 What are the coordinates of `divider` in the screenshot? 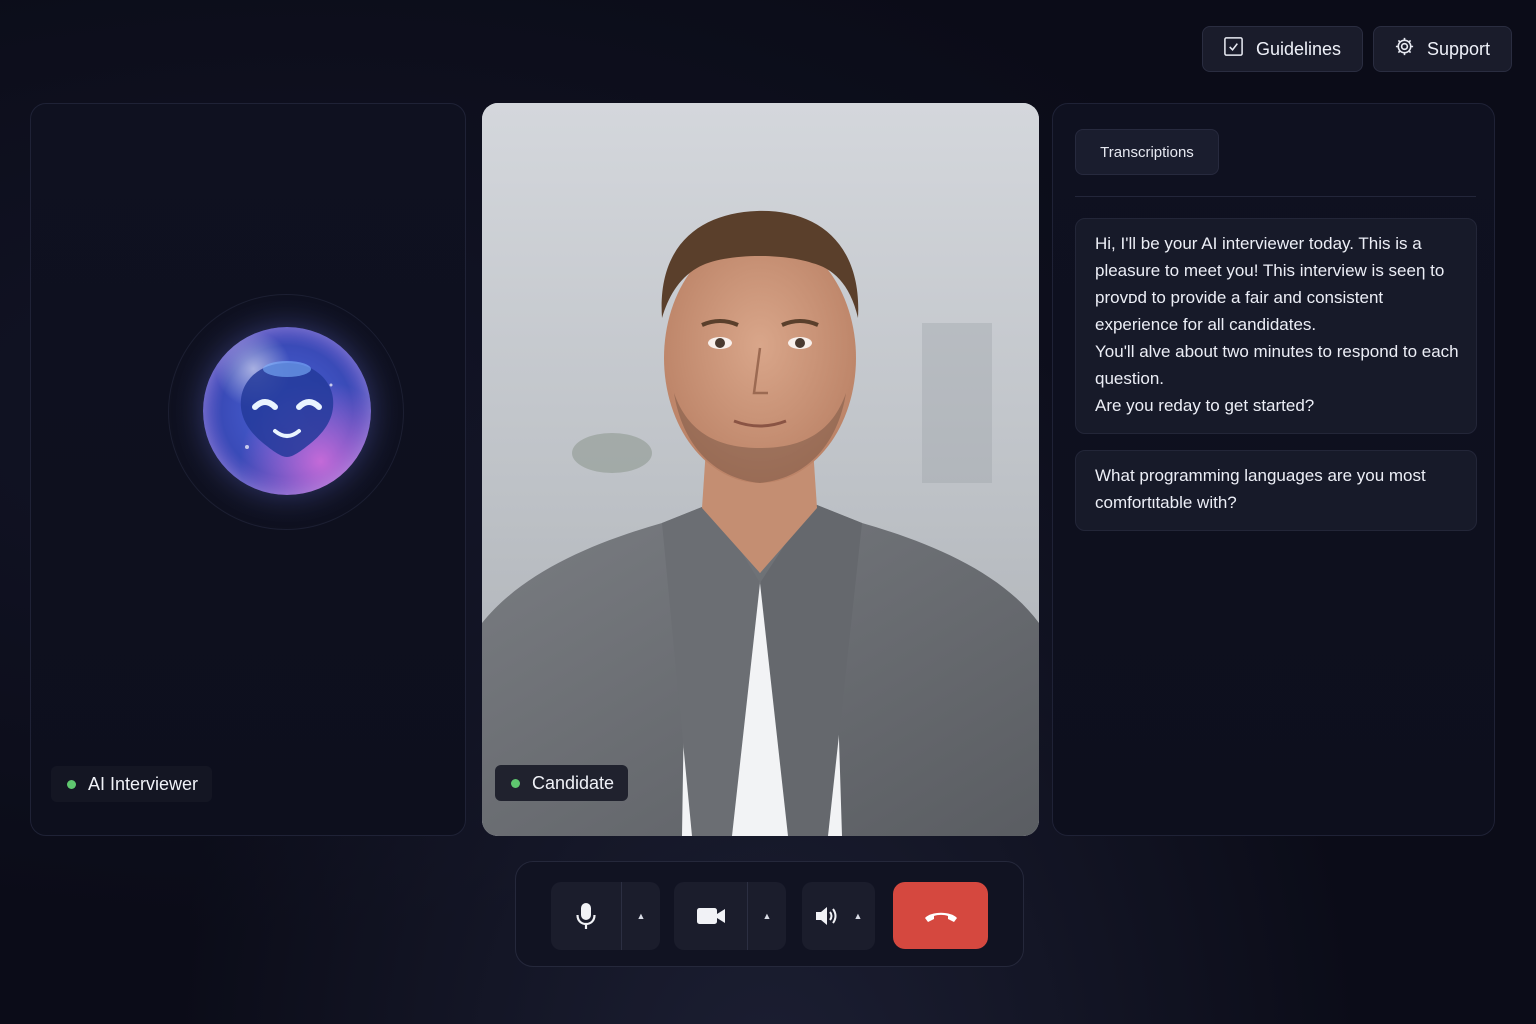 It's located at (1275, 196).